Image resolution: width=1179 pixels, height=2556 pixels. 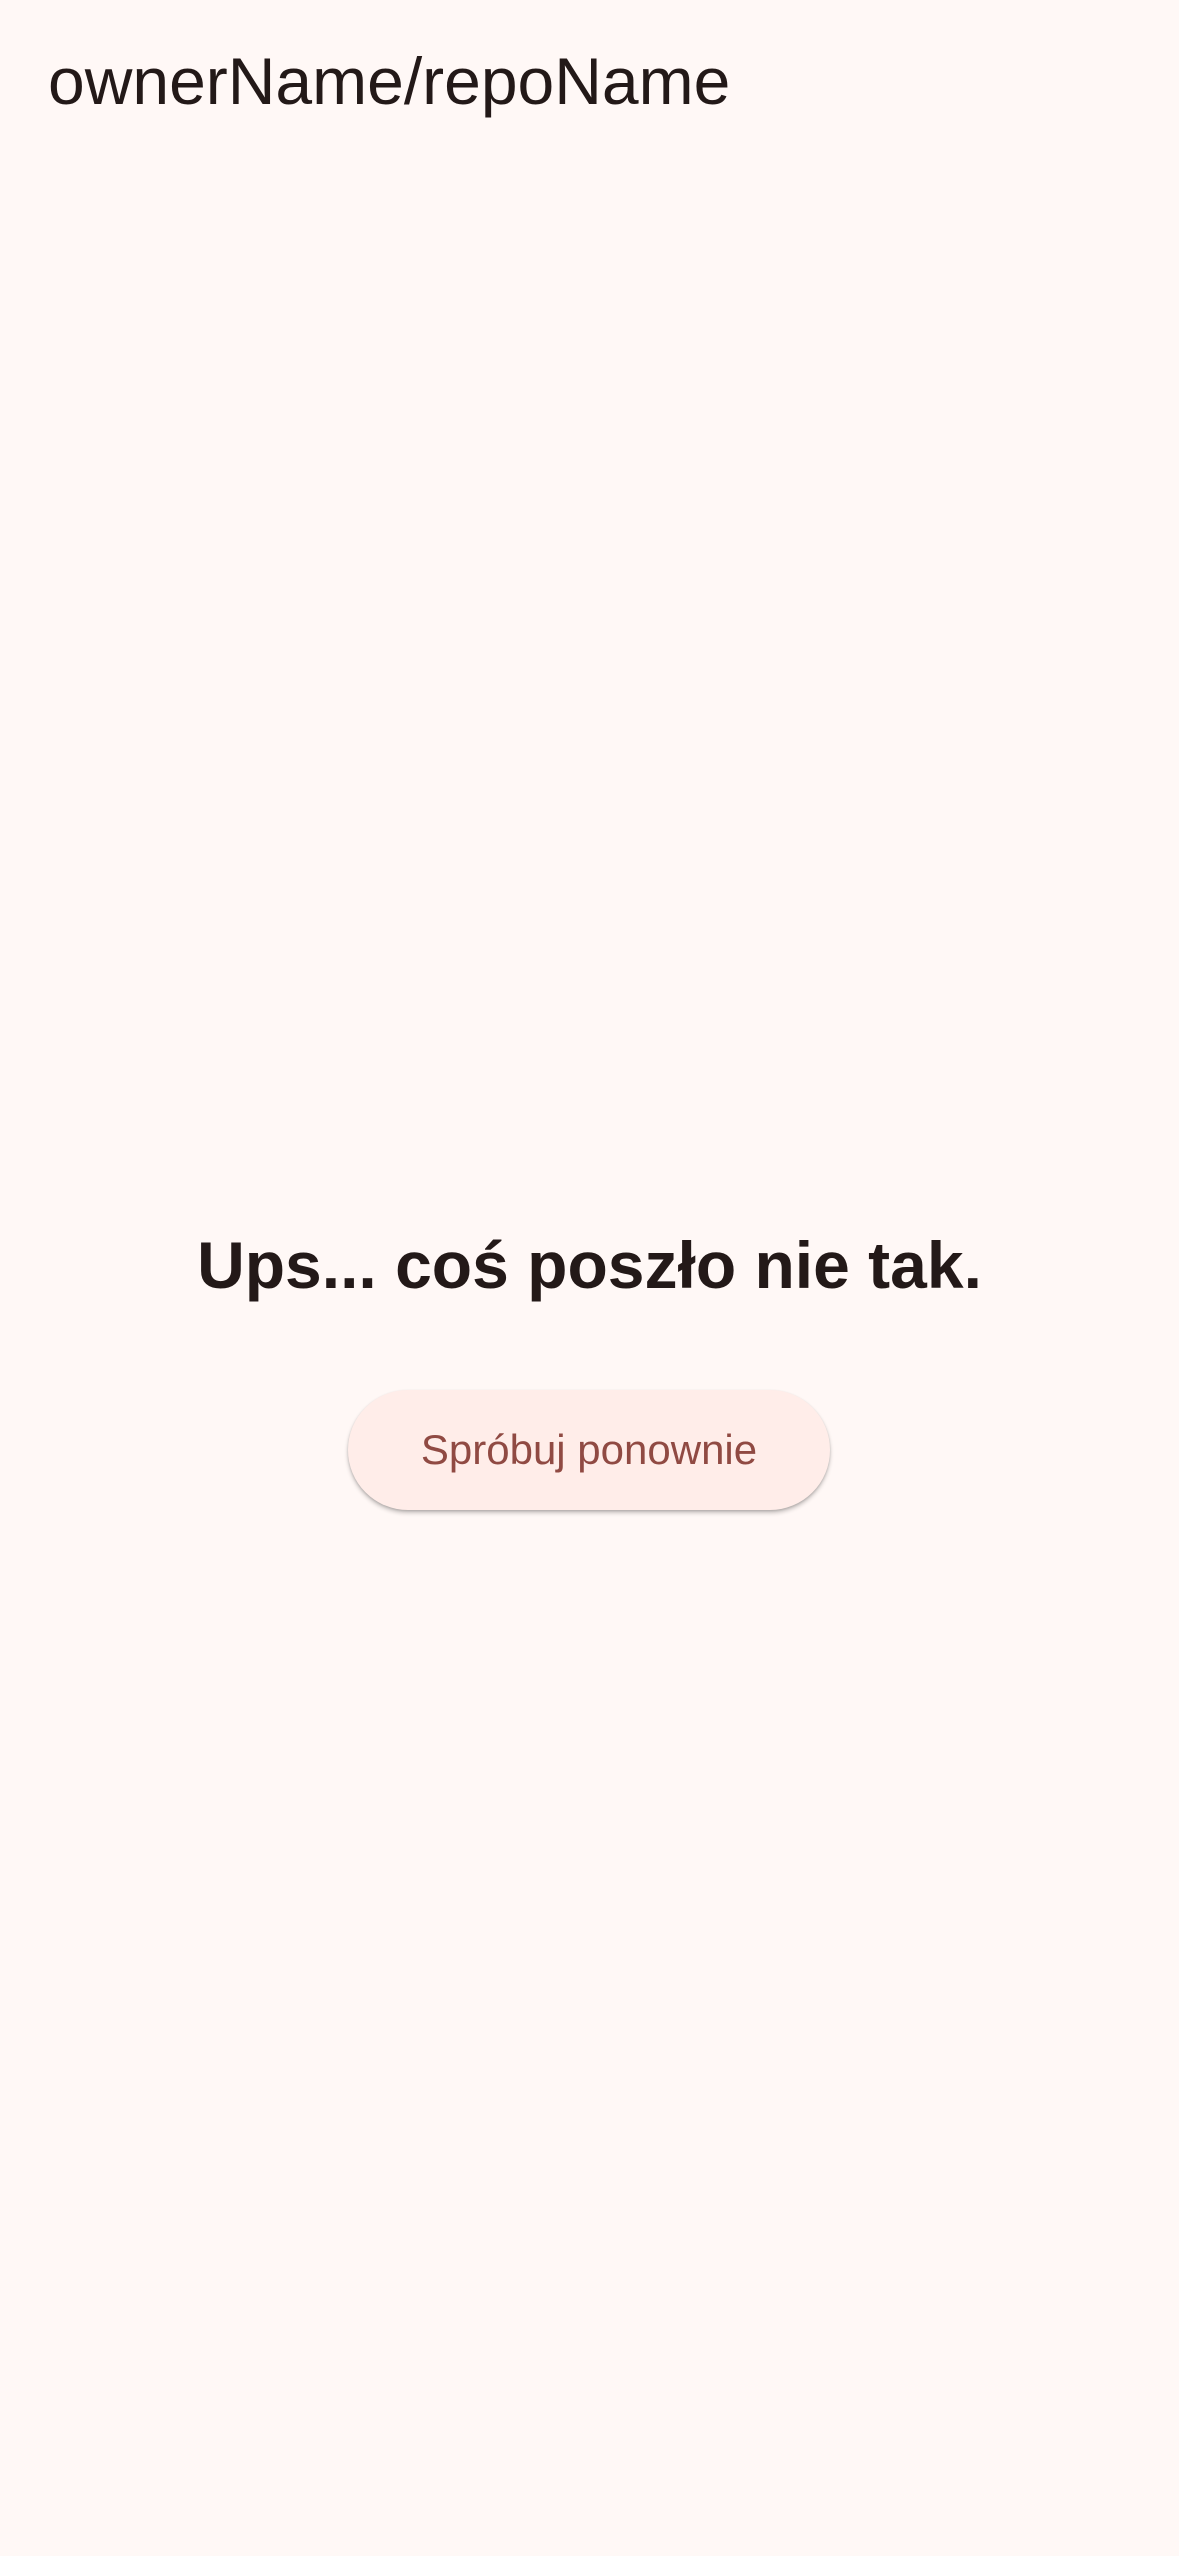 I want to click on retry-button: Spróbuj ponownie, so click(x=589, y=1450).